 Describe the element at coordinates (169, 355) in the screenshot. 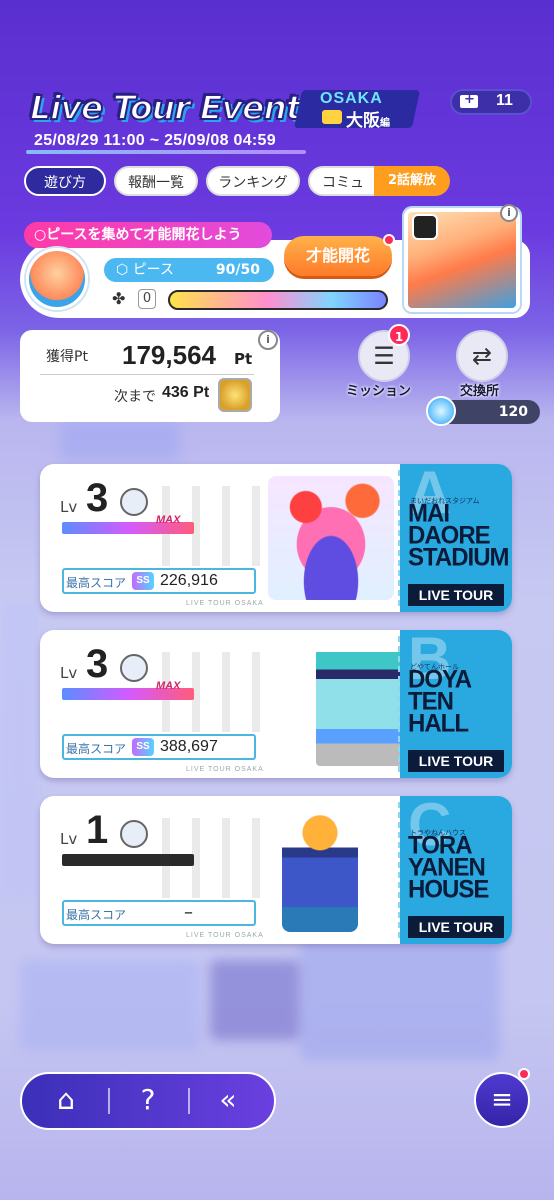

I see `earned-points-value: 179,564` at that location.